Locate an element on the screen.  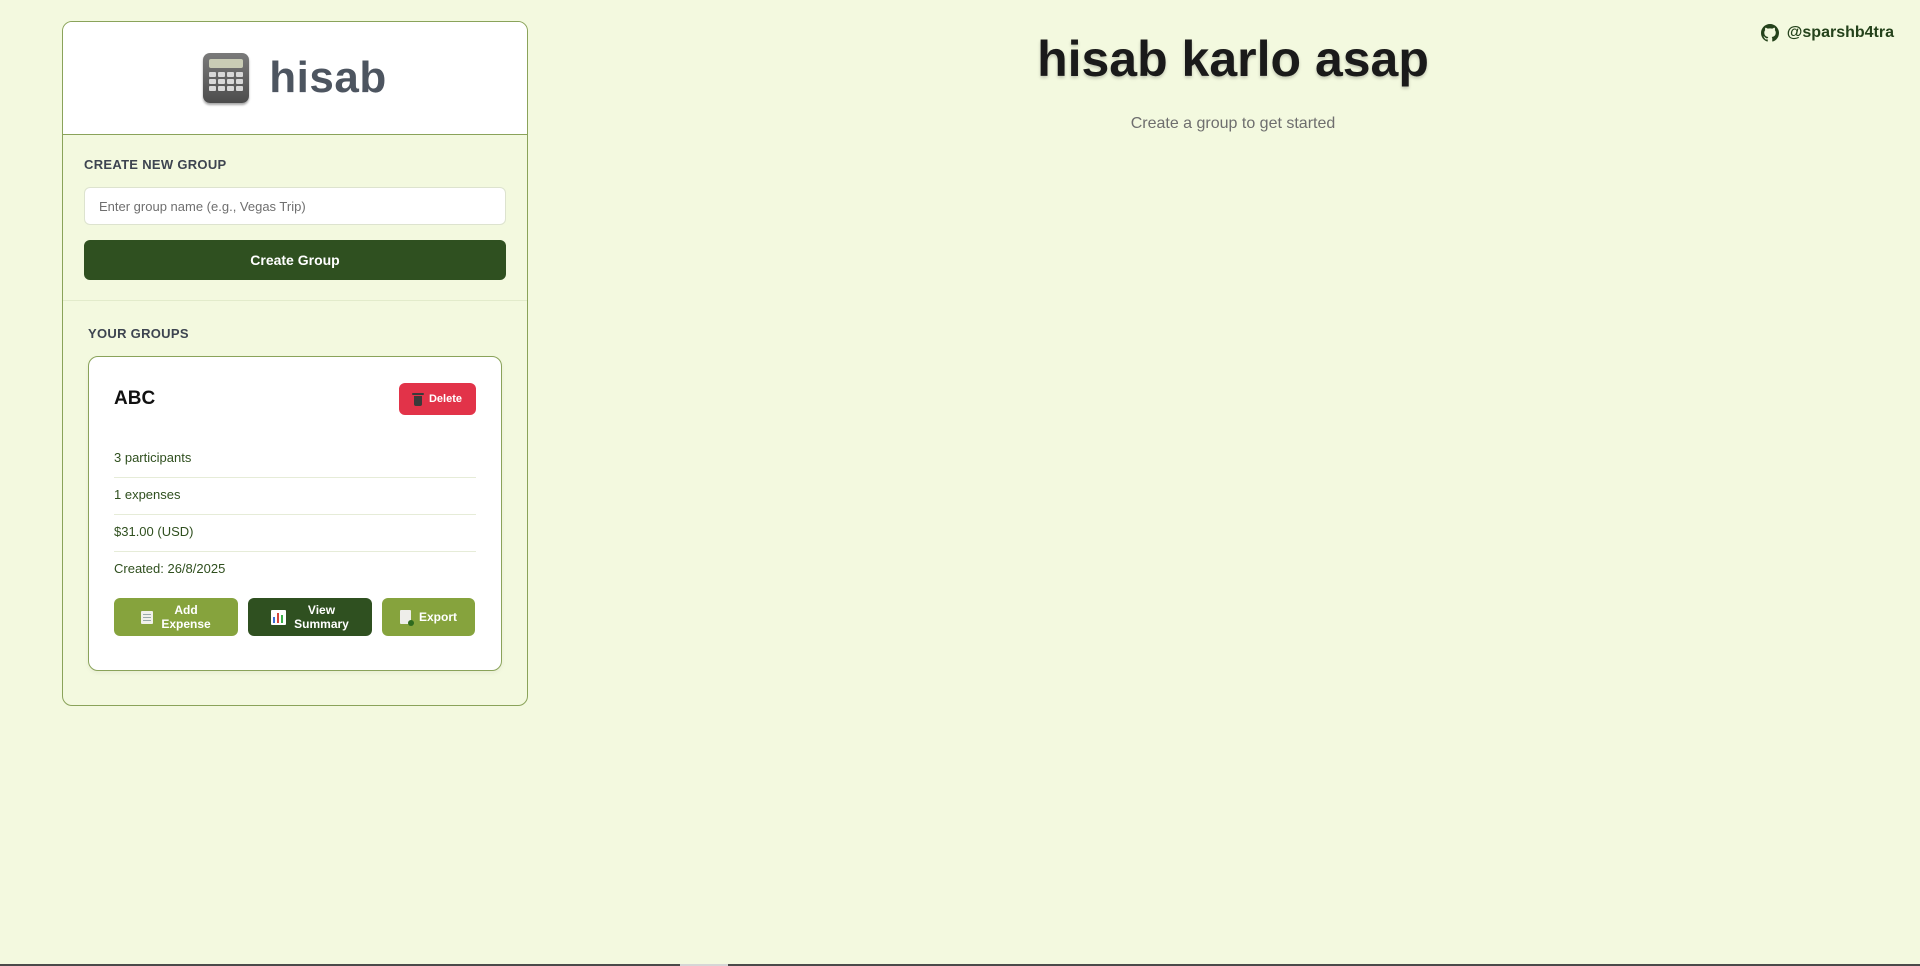
document-icon is located at coordinates (406, 618).